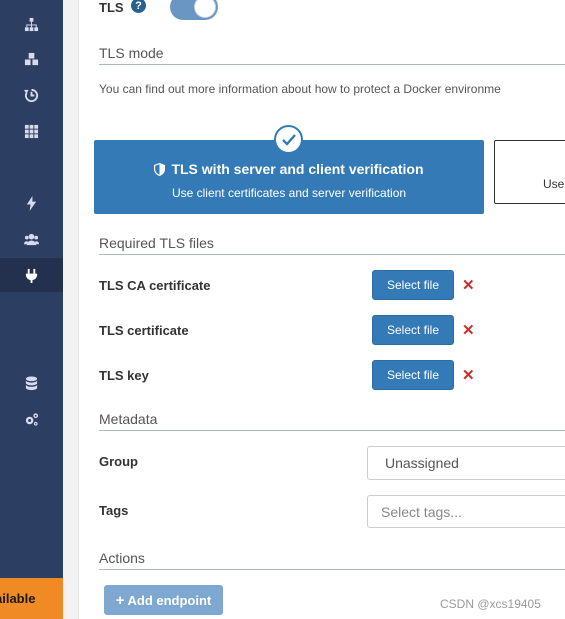  What do you see at coordinates (111, 7) in the screenshot?
I see `tls-label: TLS` at bounding box center [111, 7].